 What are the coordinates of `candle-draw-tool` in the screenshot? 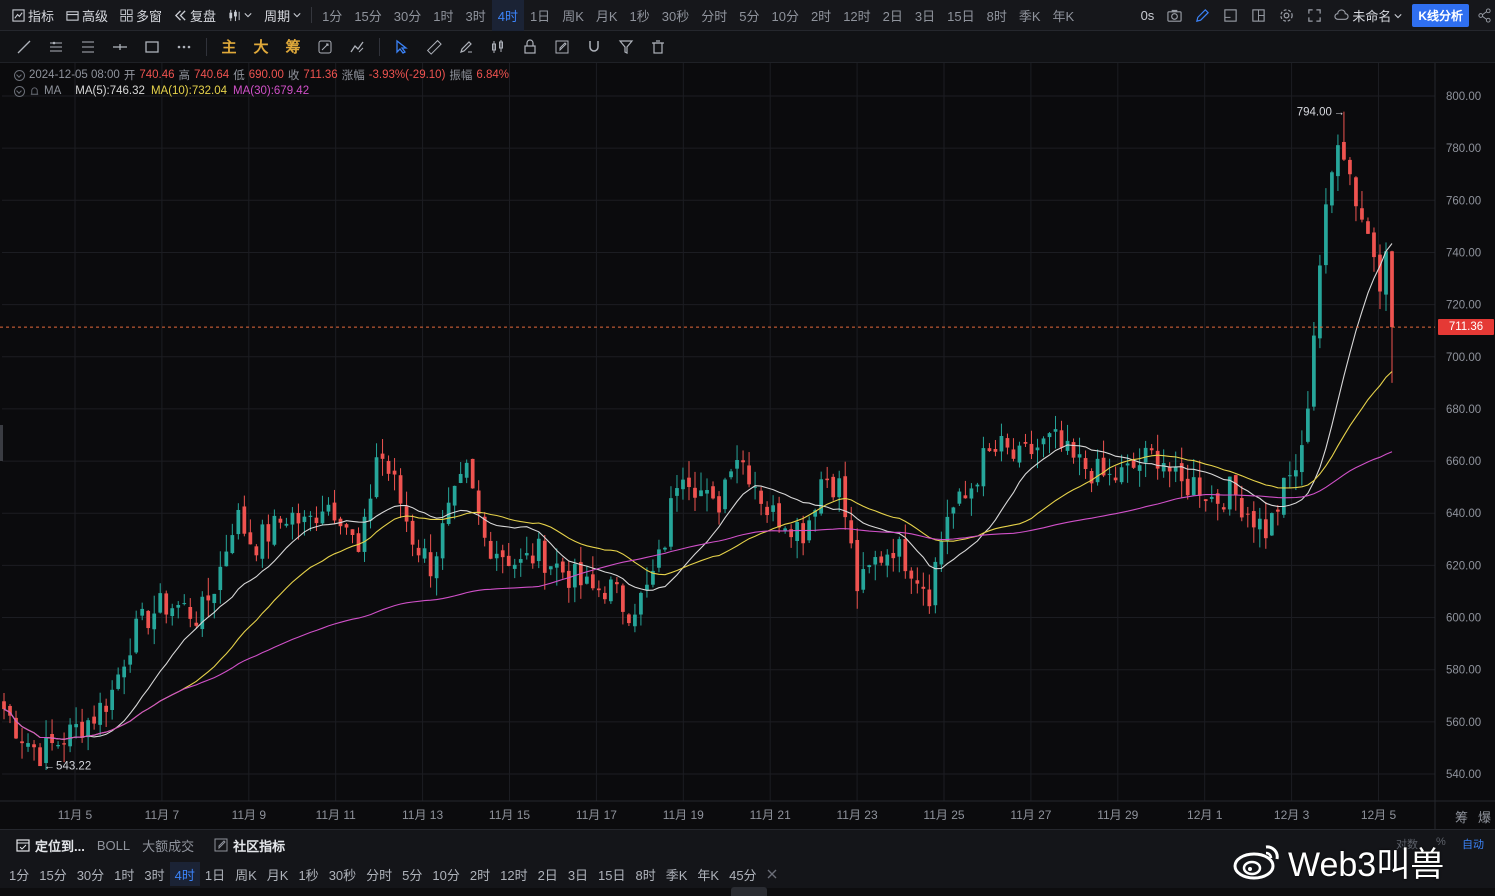 It's located at (498, 47).